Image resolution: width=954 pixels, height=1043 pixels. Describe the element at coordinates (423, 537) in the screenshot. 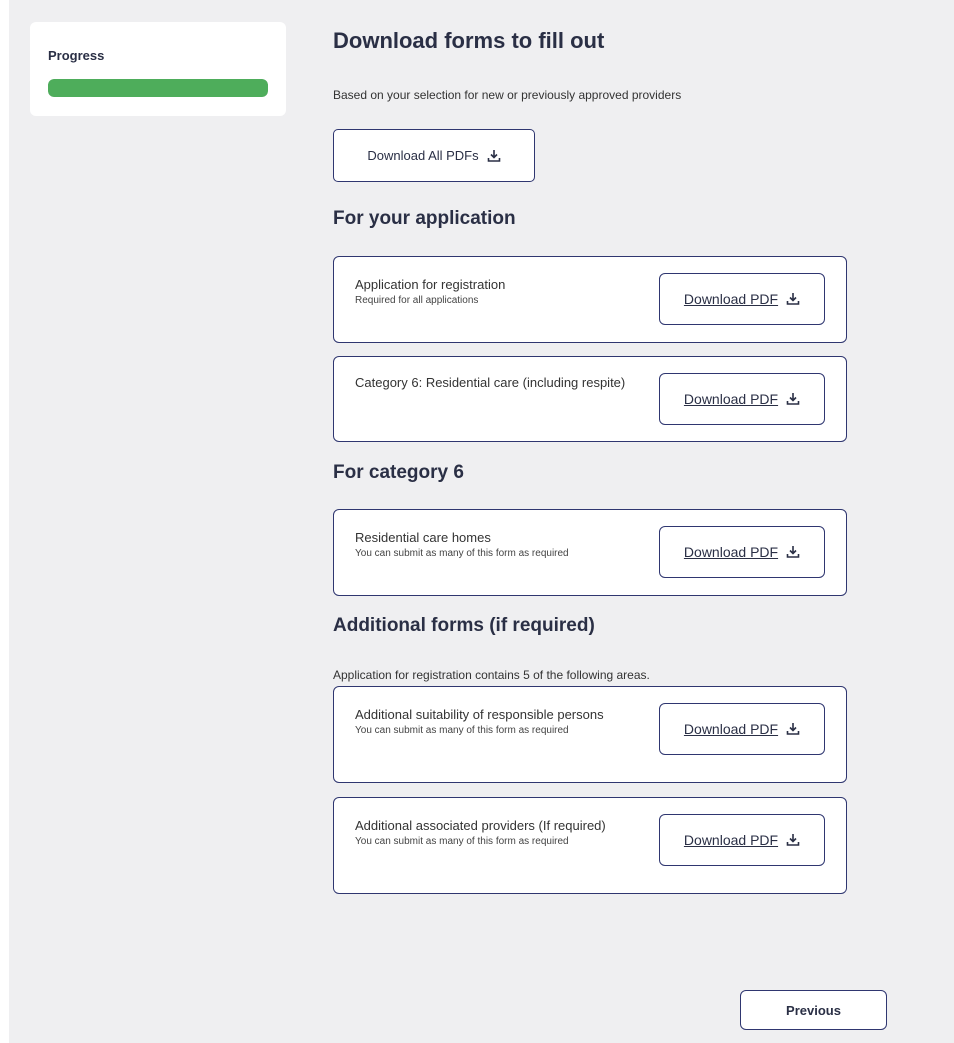

I see `card-title: Residential care homes` at that location.